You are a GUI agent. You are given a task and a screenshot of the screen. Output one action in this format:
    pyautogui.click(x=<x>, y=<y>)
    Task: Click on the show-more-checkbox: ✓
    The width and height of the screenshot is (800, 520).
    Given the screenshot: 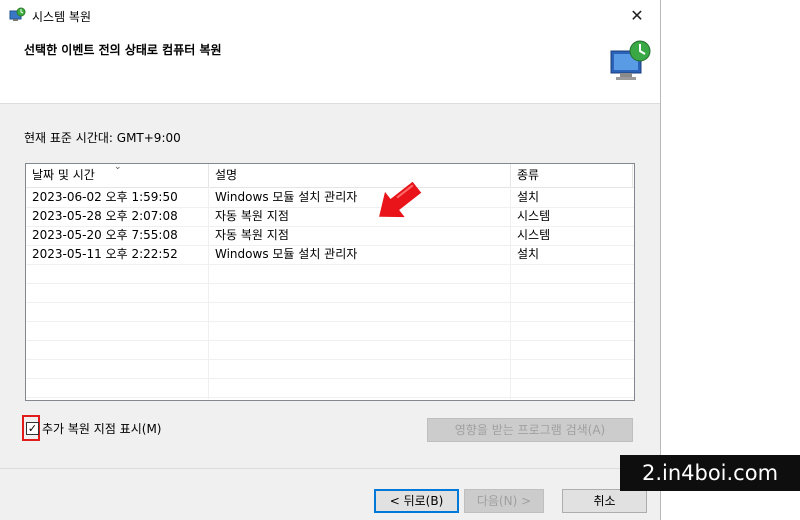 What is the action you would take?
    pyautogui.click(x=32, y=428)
    